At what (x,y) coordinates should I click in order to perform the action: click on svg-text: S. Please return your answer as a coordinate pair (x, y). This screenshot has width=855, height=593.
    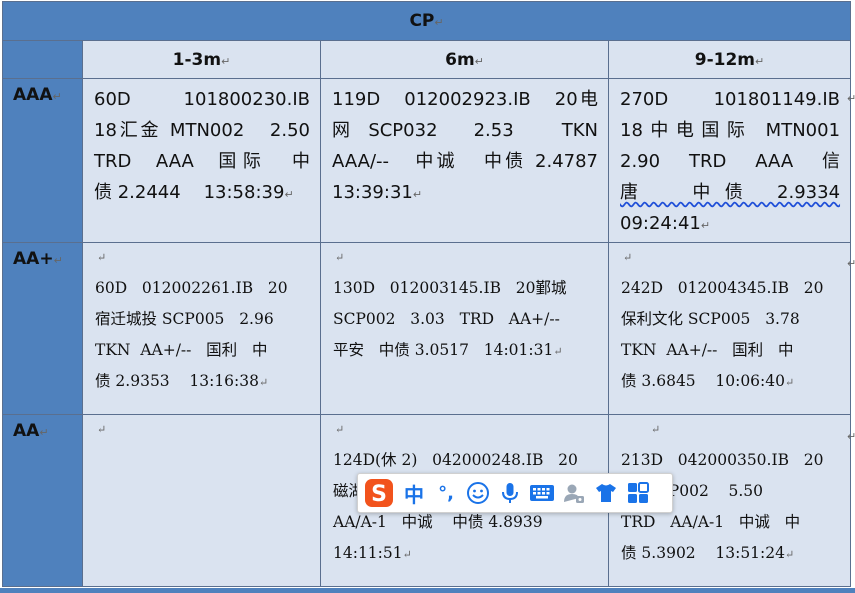
    Looking at the image, I should click on (379, 494).